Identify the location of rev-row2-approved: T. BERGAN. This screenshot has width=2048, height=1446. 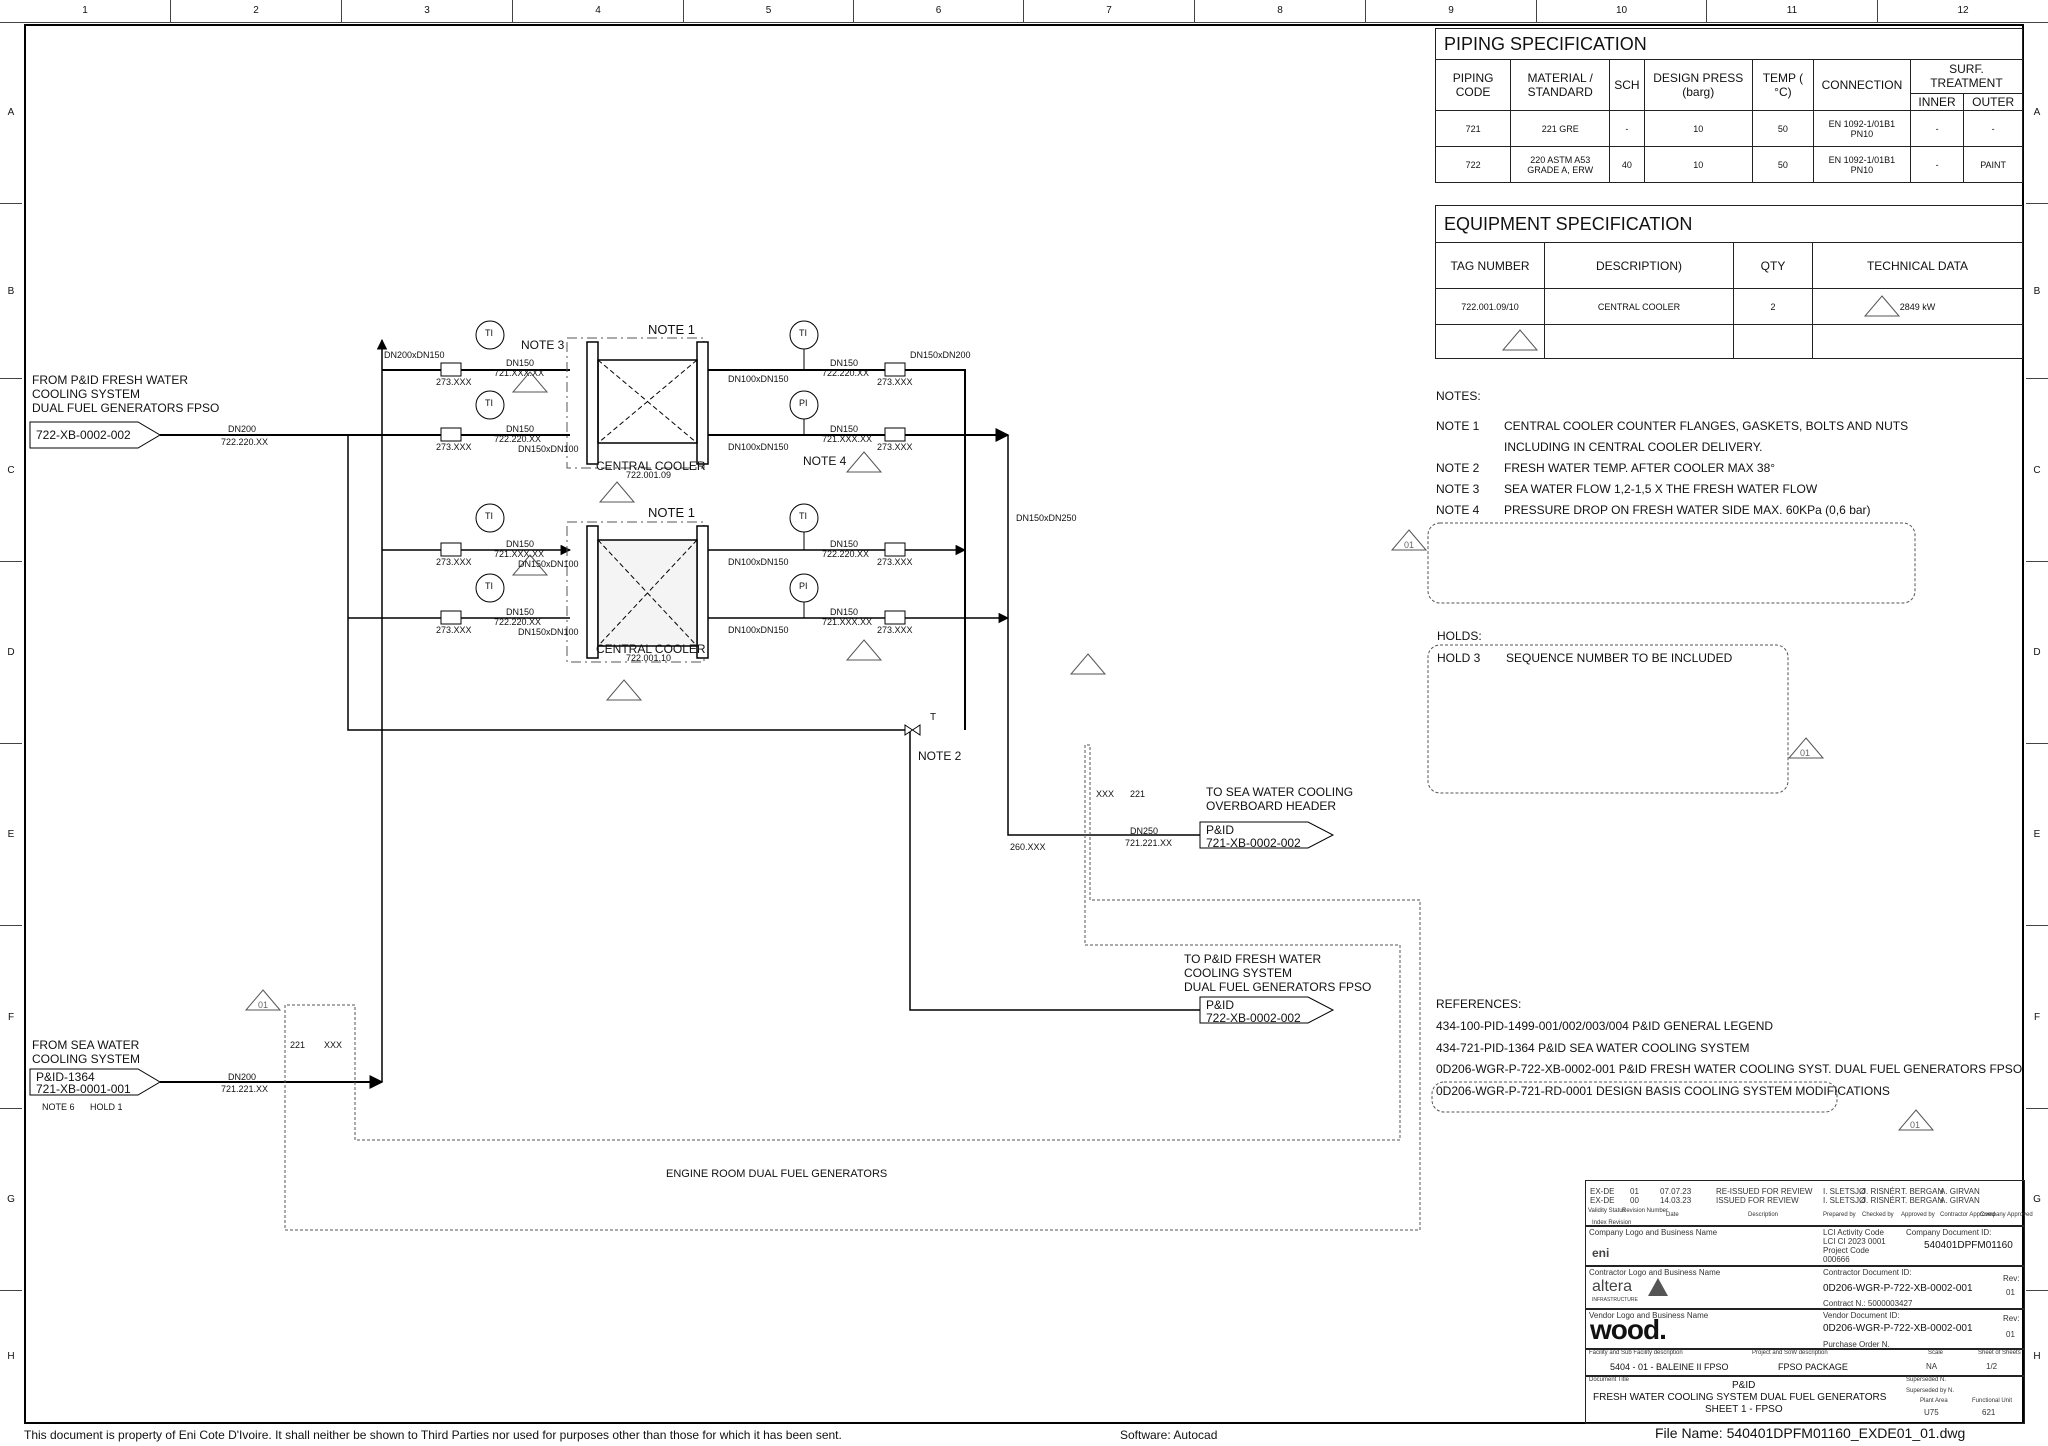
(1922, 1200).